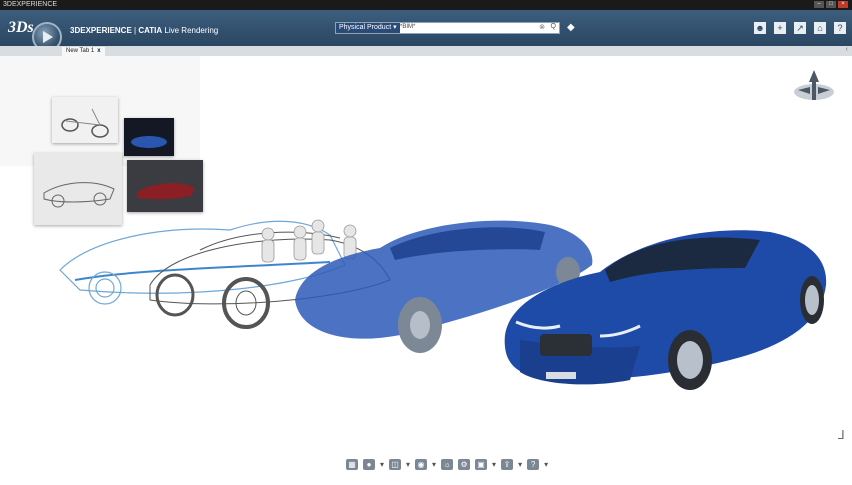 The image size is (852, 485). I want to click on camera-dropdown-icon: ▾, so click(408, 464).